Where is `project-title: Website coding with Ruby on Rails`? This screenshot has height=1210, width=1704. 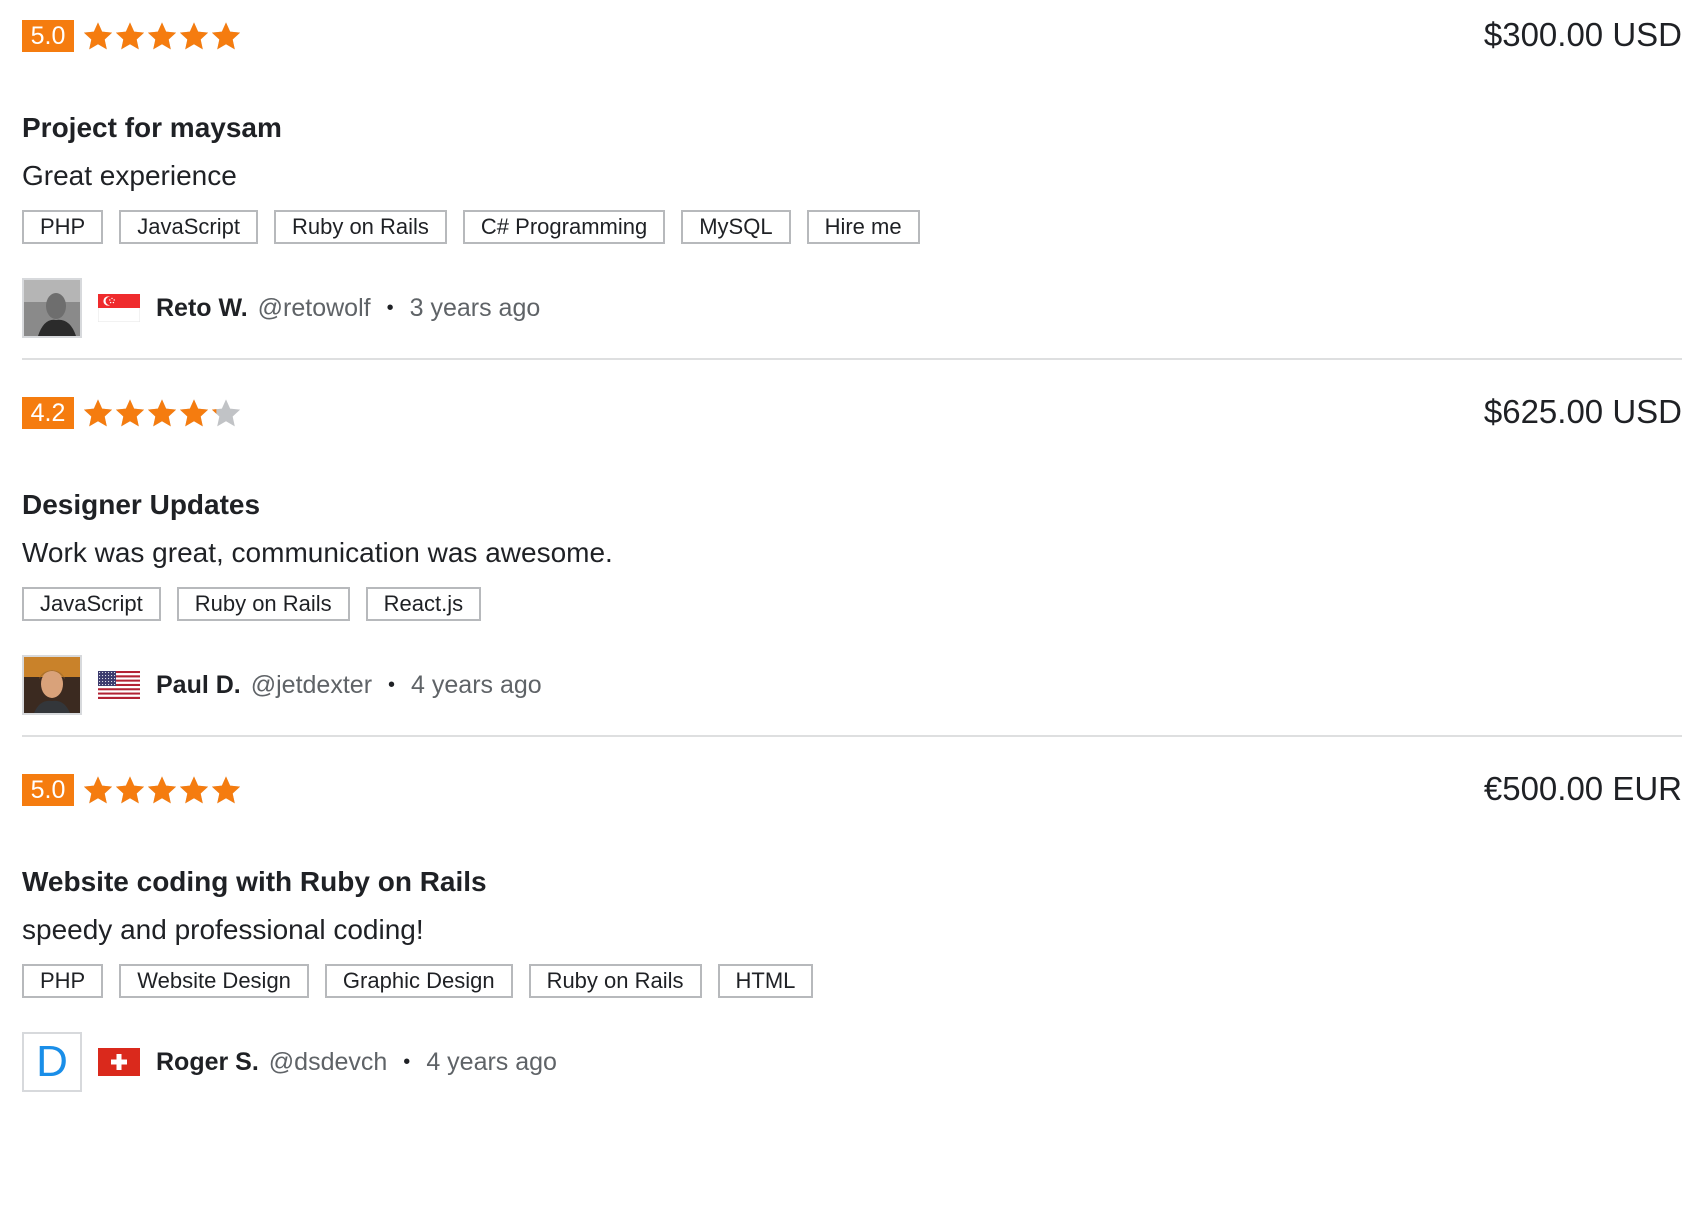
project-title: Website coding with Ruby on Rails is located at coordinates (254, 881).